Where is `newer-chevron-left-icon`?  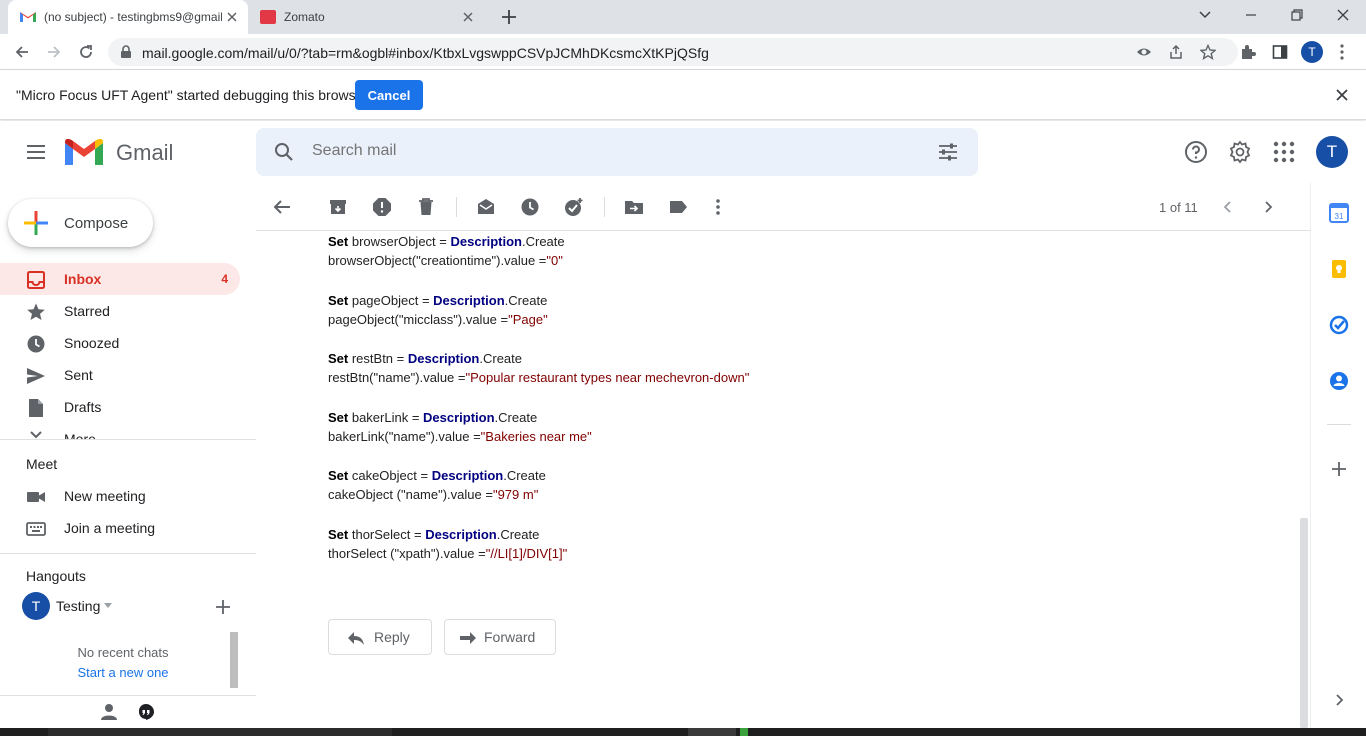 newer-chevron-left-icon is located at coordinates (1228, 207).